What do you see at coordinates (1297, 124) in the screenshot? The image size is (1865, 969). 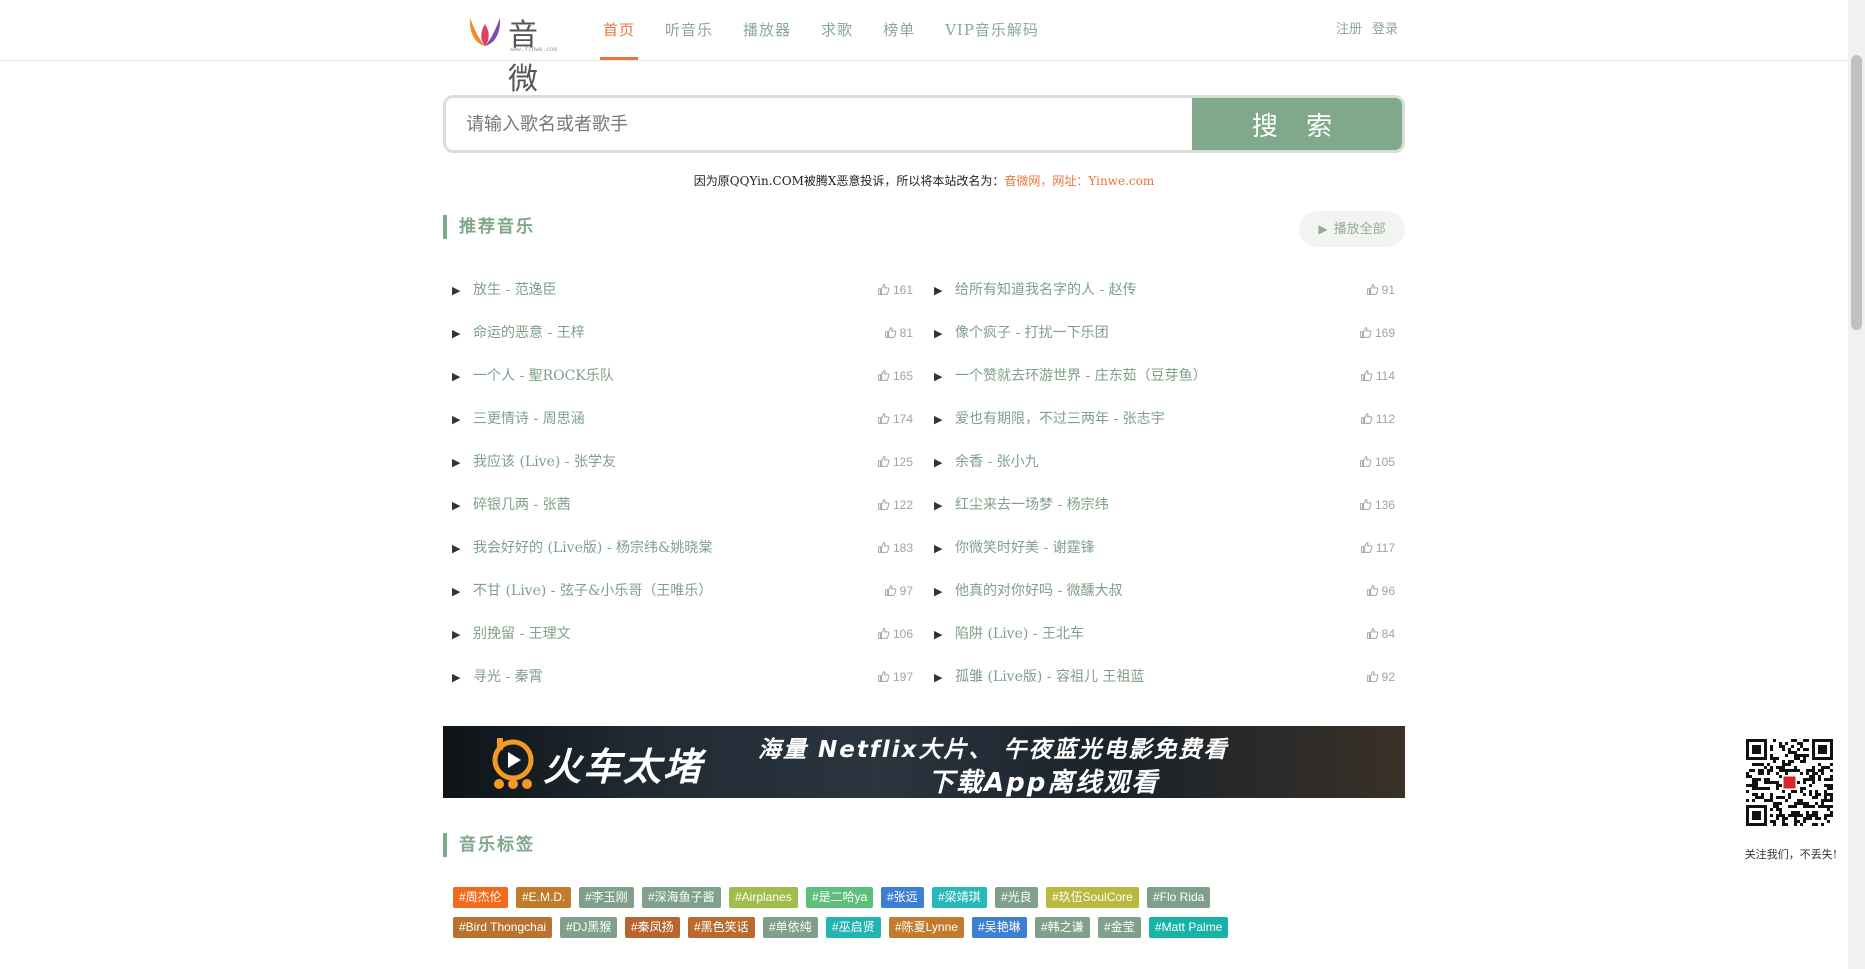 I see `search-button: 搜 索` at bounding box center [1297, 124].